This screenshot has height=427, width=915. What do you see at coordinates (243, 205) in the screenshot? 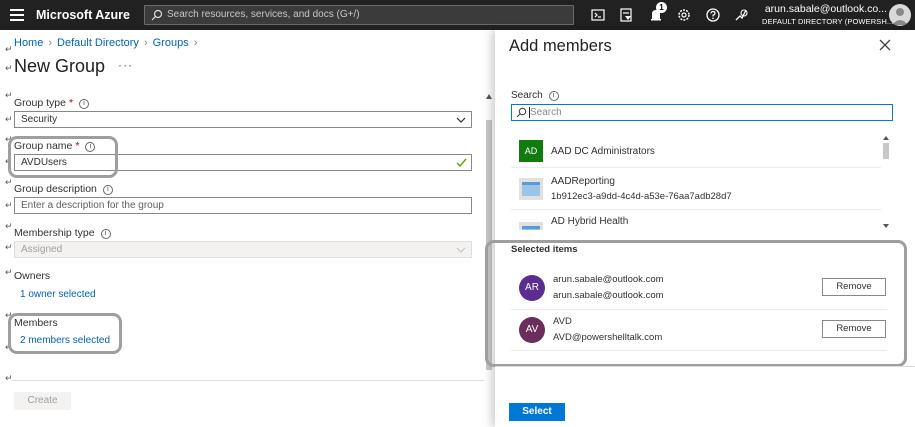
I see `group-description-input: Enter a description for the group` at bounding box center [243, 205].